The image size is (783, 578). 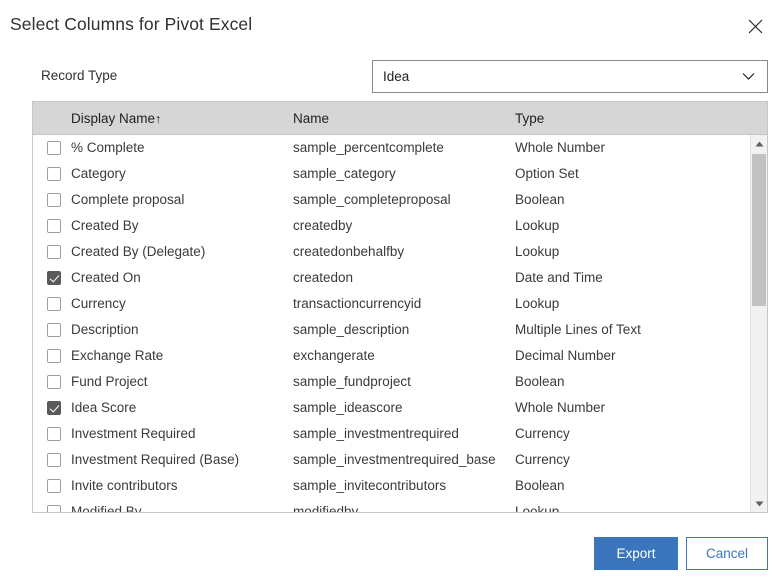 What do you see at coordinates (348, 407) in the screenshot?
I see `cell-name: sample_ideascore` at bounding box center [348, 407].